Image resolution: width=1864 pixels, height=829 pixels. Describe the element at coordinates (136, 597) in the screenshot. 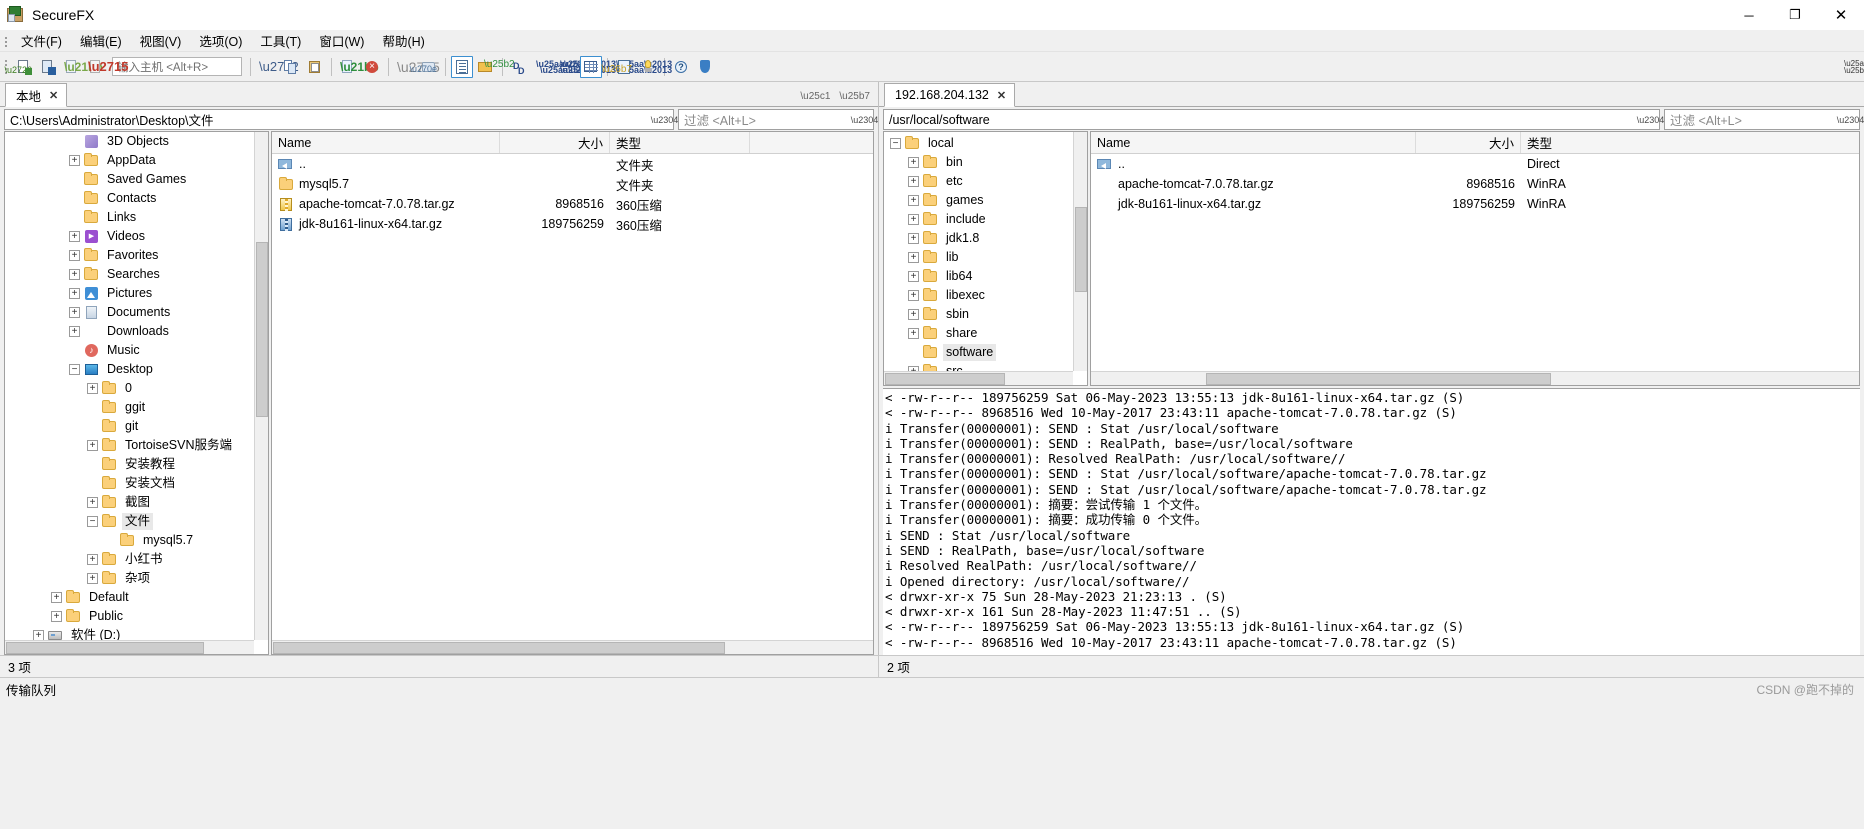

I see `tree-item: + Default` at that location.